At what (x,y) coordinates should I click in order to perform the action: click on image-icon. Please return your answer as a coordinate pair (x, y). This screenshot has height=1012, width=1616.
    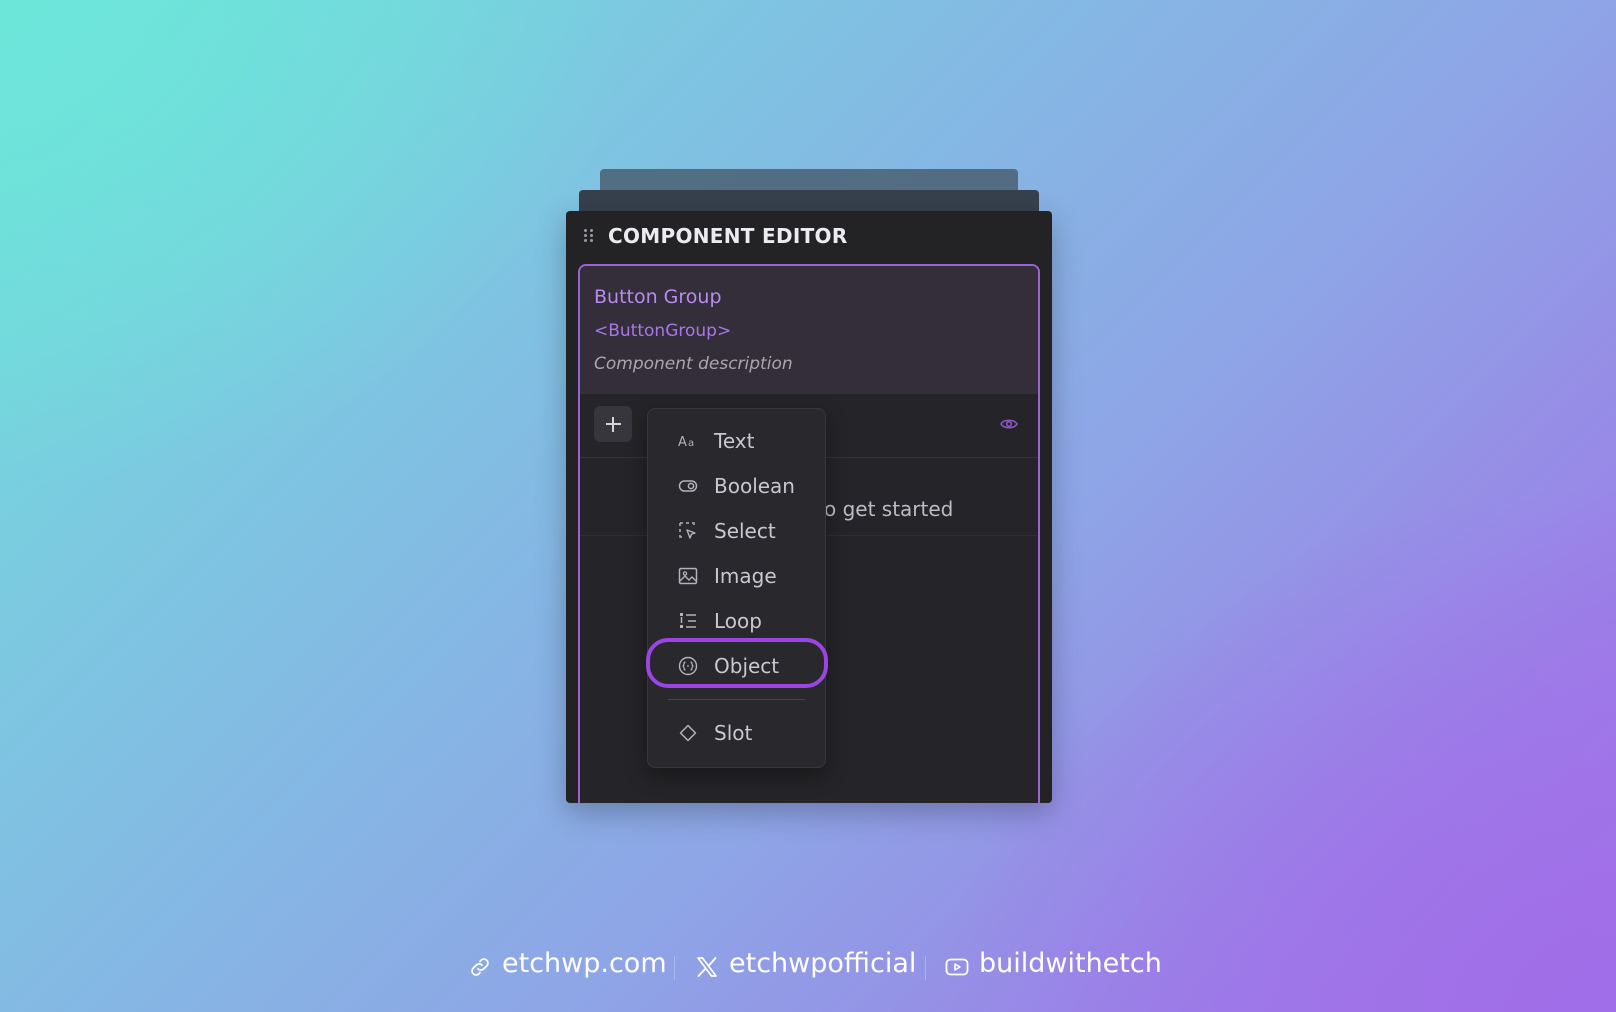
    Looking at the image, I should click on (688, 576).